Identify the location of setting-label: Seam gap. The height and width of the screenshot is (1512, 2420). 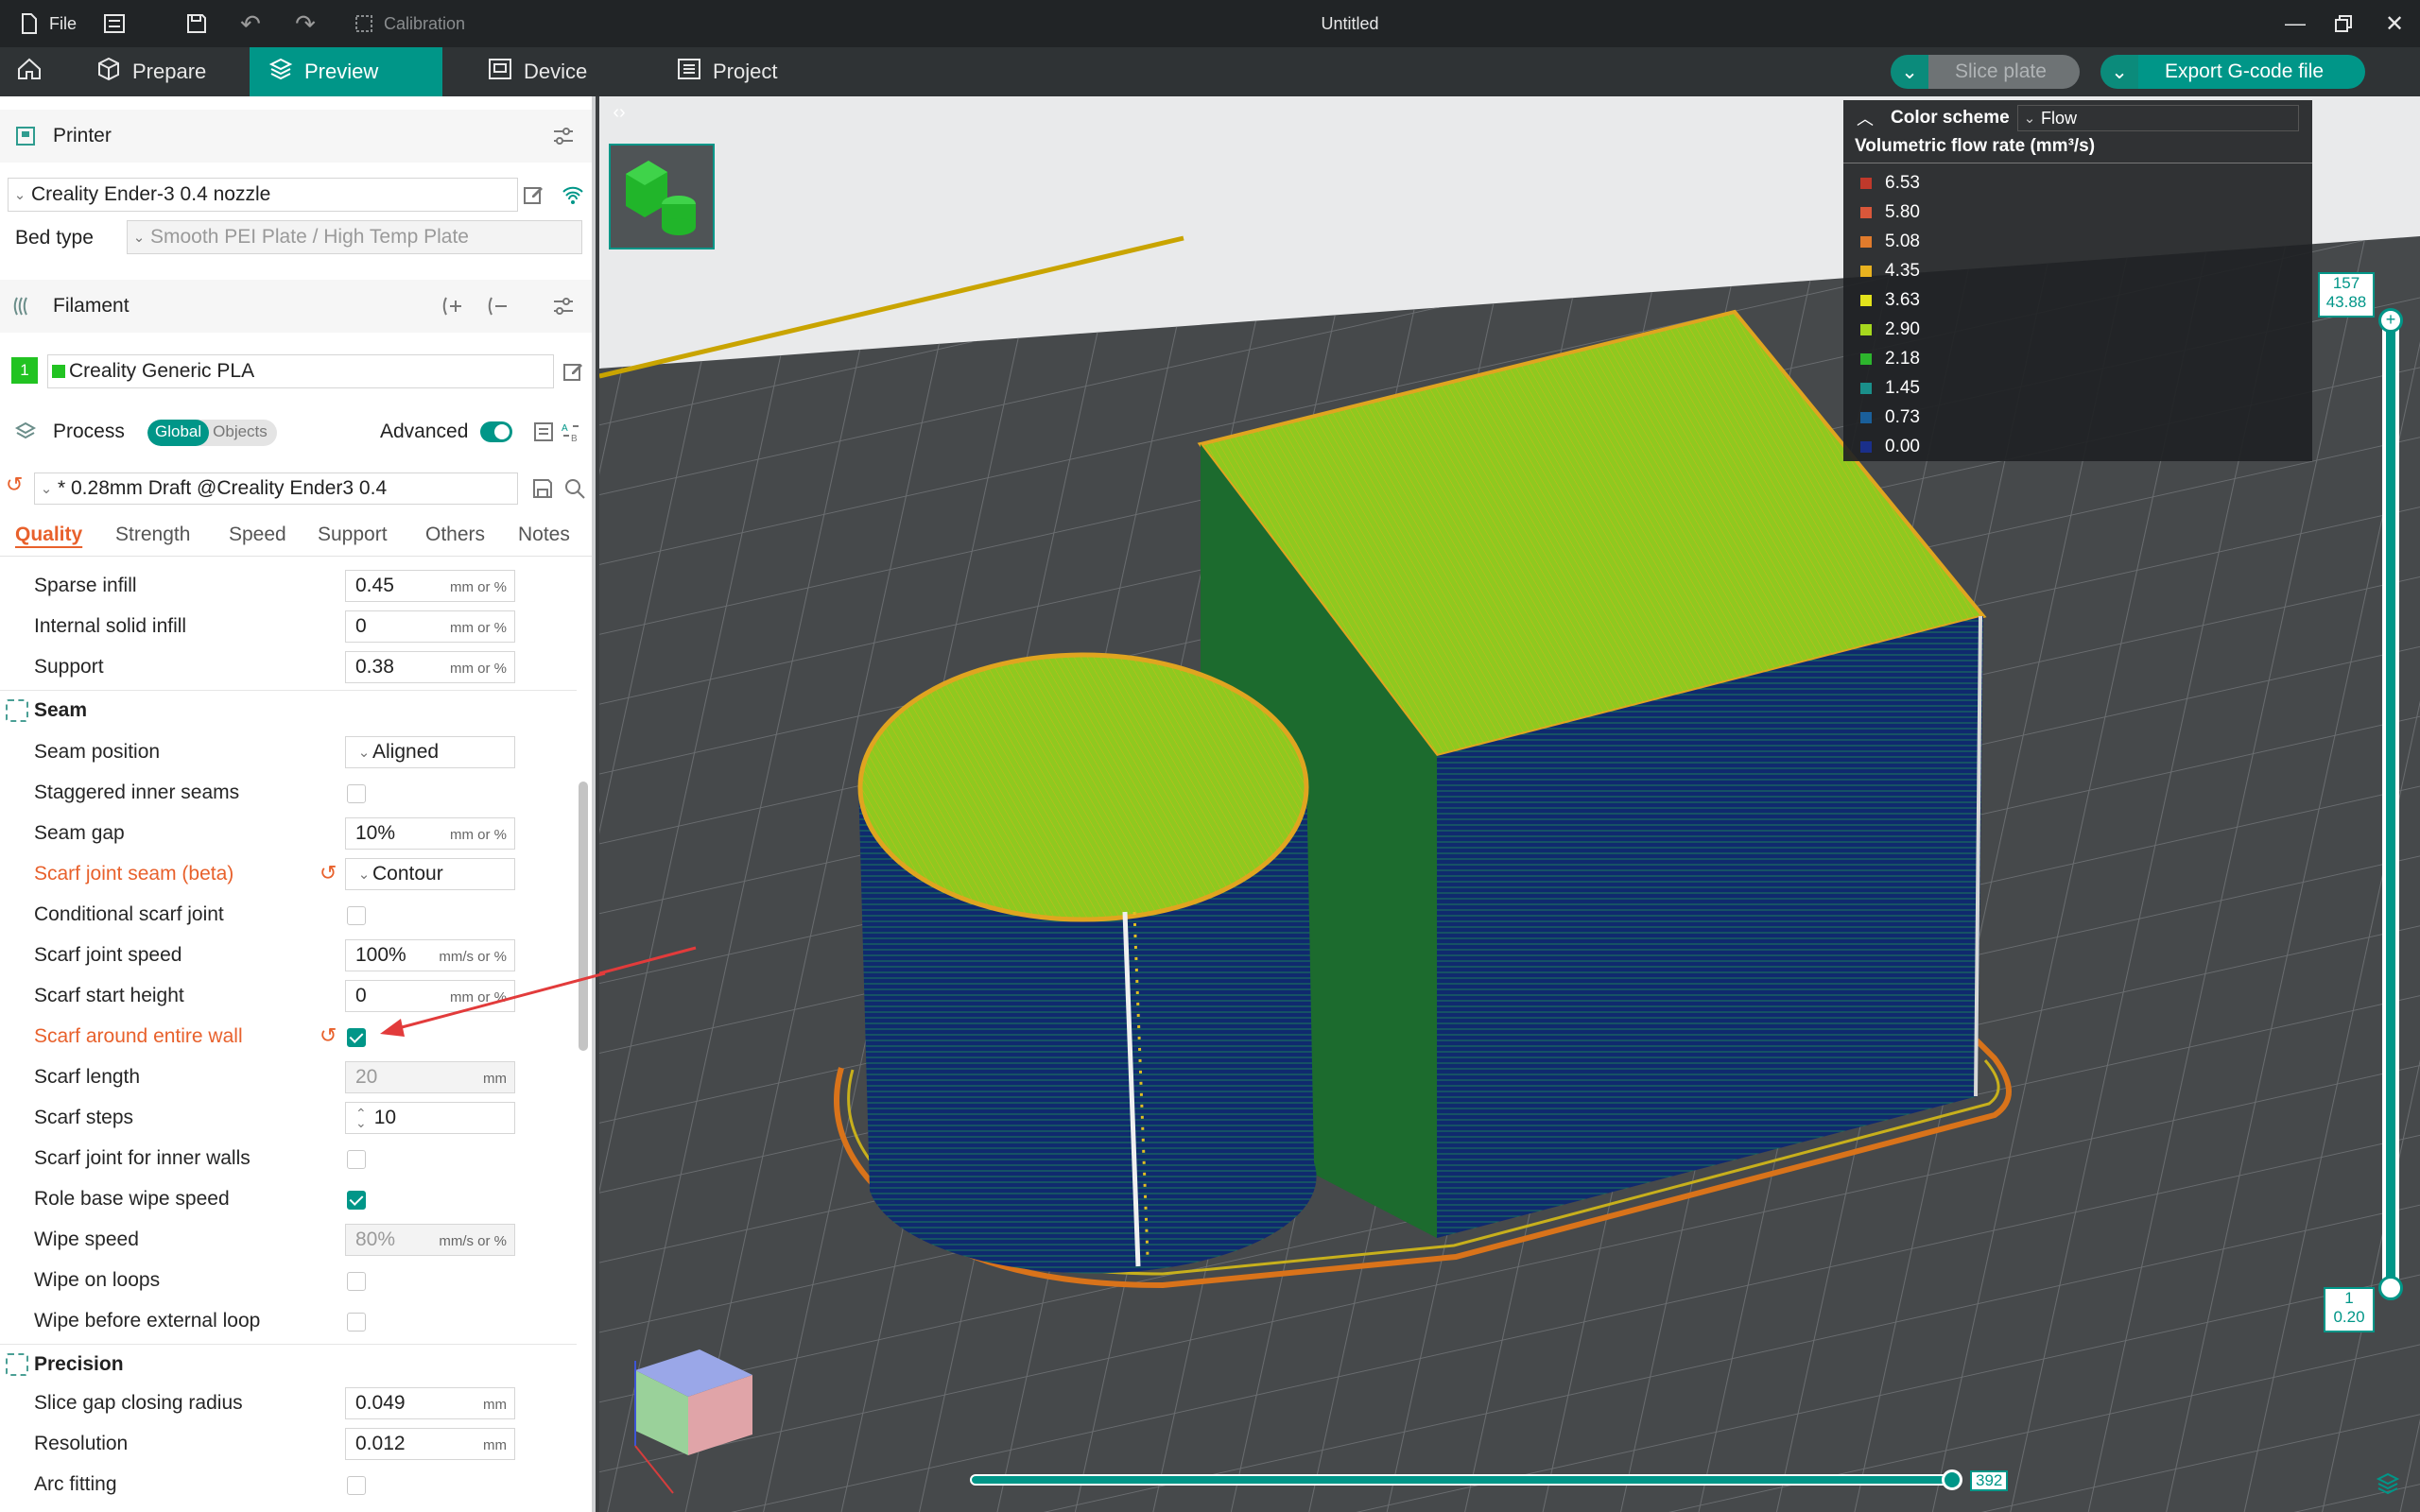
(79, 833).